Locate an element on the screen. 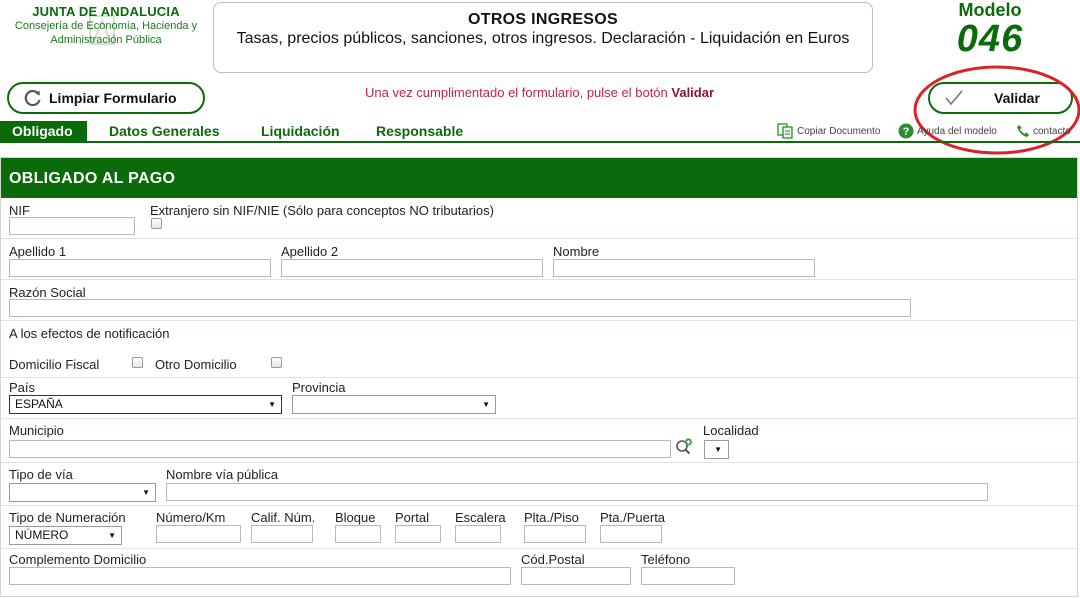 This screenshot has width=1080, height=599. tipo-numeracion-label: Tipo de Numeración is located at coordinates (67, 517).